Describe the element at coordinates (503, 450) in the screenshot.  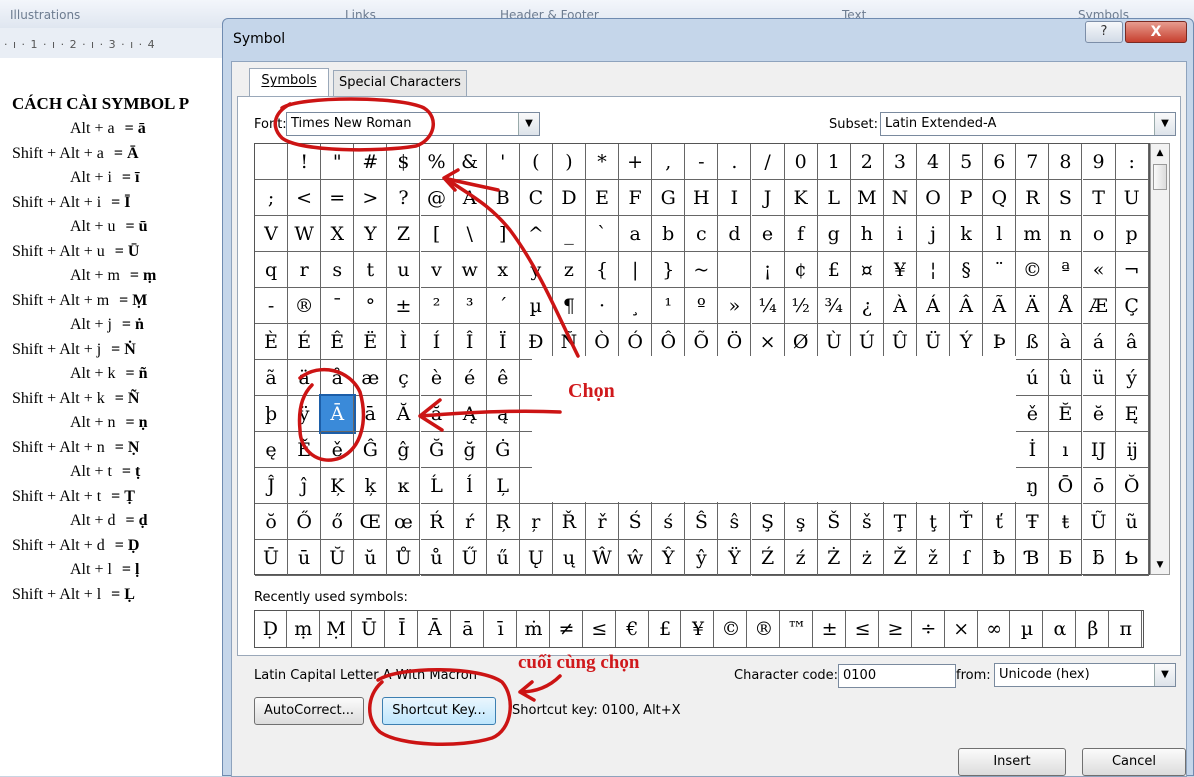
I see `symbol-cell: Ġ` at that location.